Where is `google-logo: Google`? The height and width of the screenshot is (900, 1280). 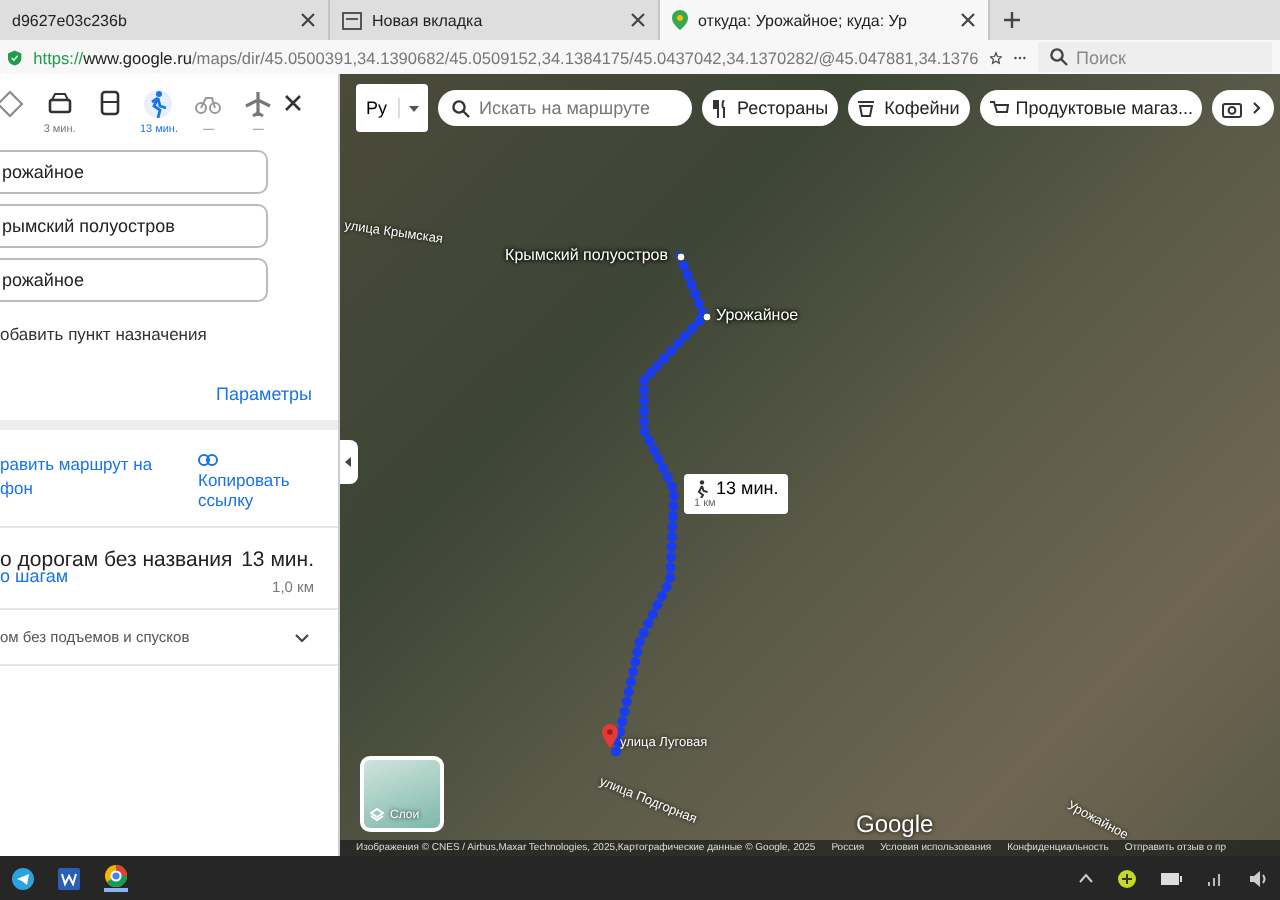 google-logo: Google is located at coordinates (895, 824).